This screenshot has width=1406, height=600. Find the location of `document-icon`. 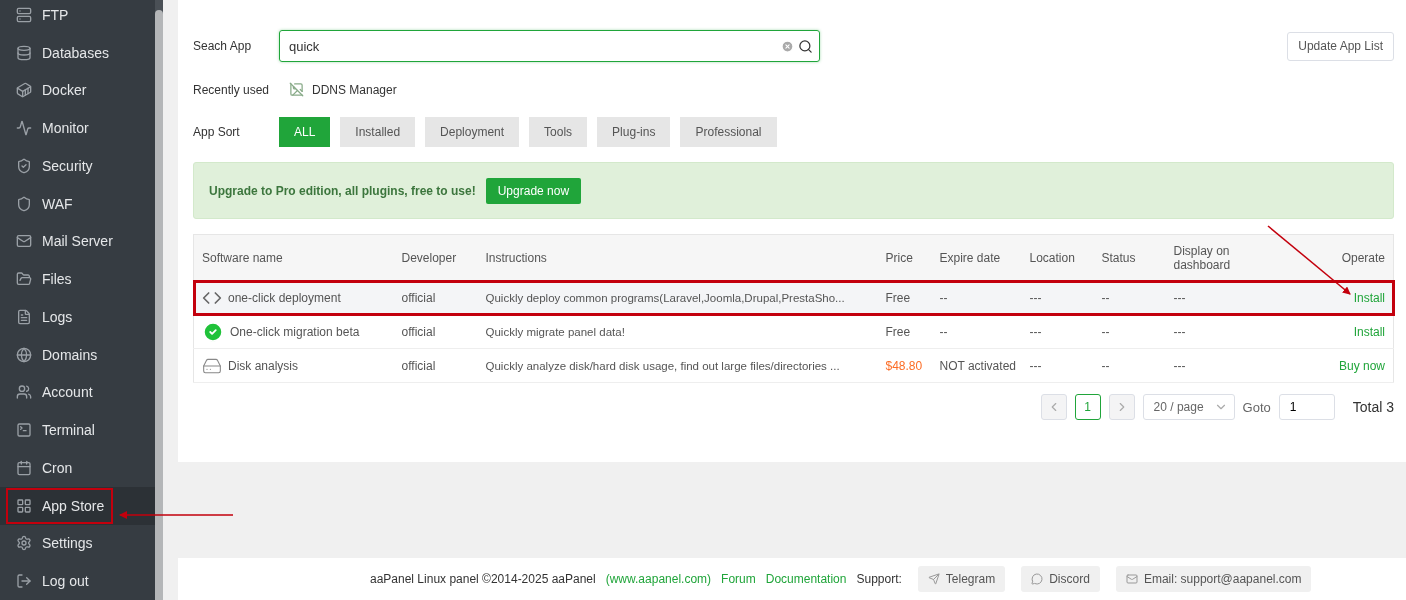

document-icon is located at coordinates (24, 316).